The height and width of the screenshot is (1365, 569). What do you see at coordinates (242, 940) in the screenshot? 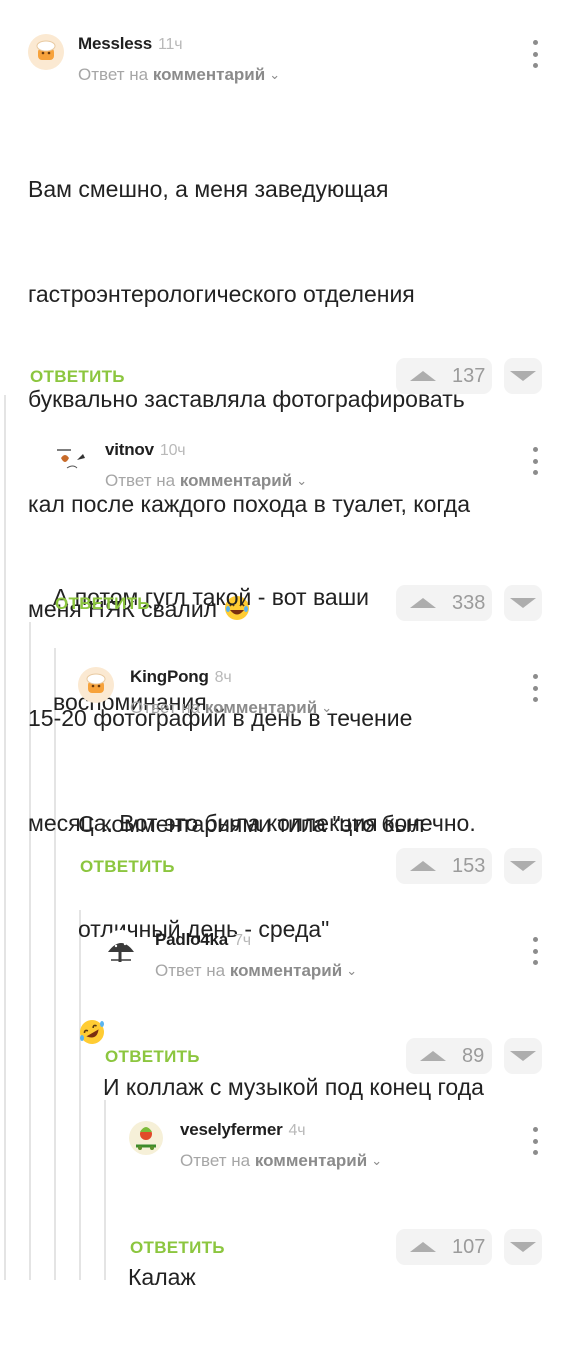
I see `comment-time: 7ч` at bounding box center [242, 940].